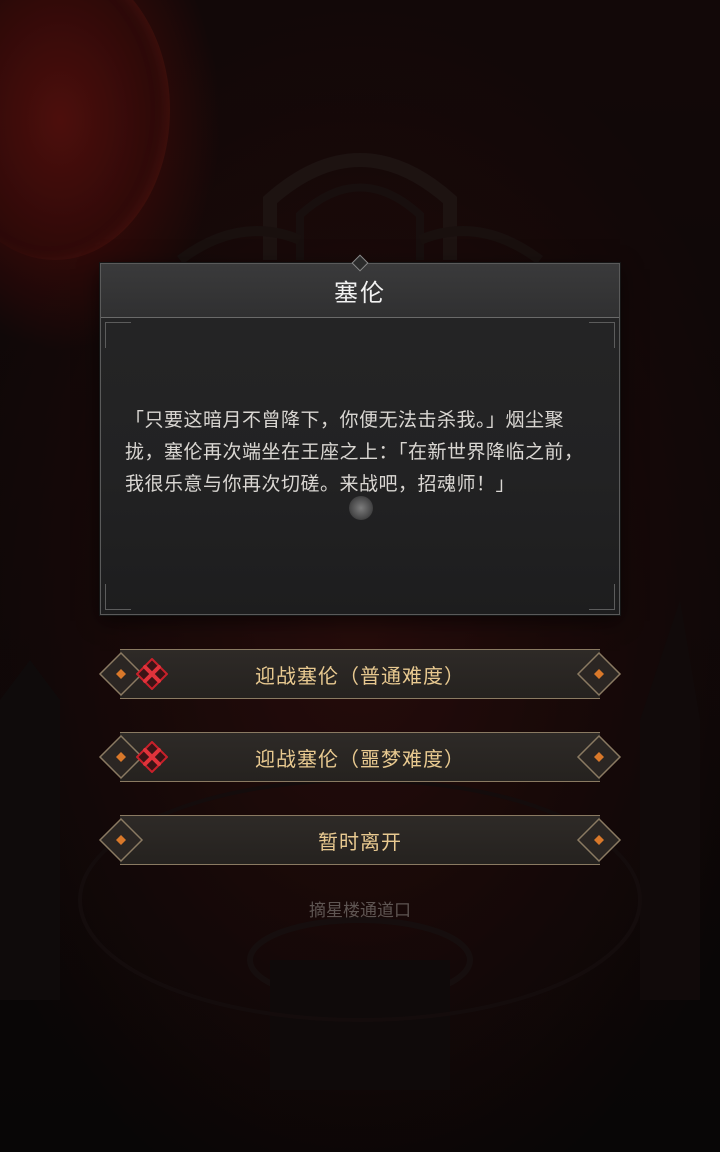 This screenshot has width=720, height=1152. I want to click on option-fight-nightmare-button: 迎战塞伦（噩梦难度）, so click(360, 757).